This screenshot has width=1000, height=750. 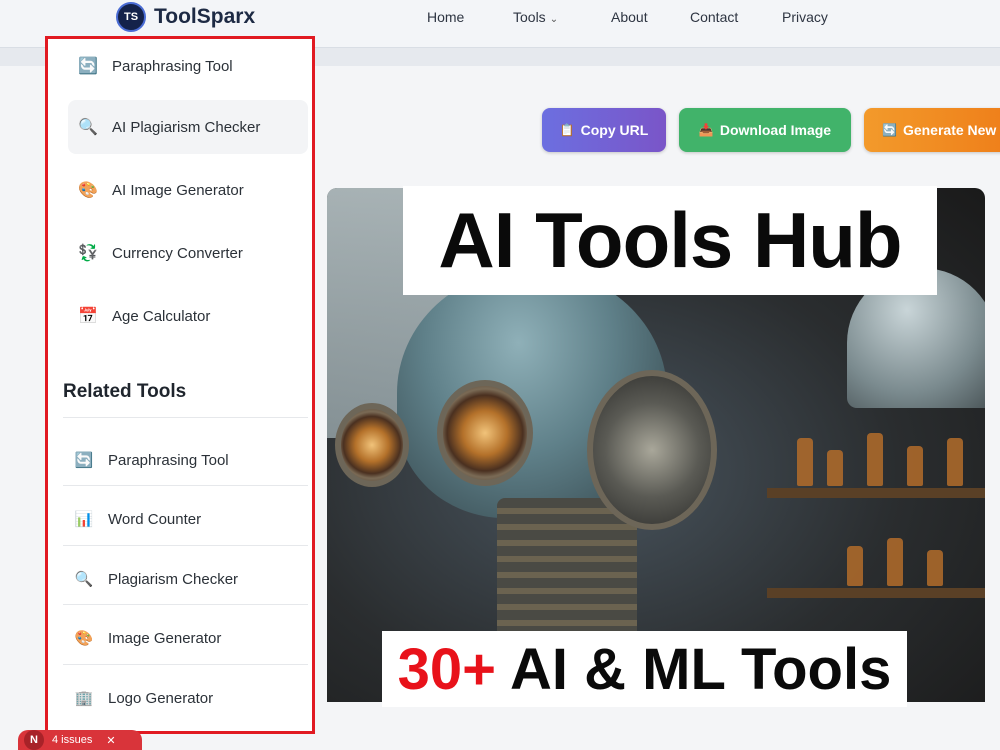 I want to click on nav-contact: Contact, so click(x=714, y=17).